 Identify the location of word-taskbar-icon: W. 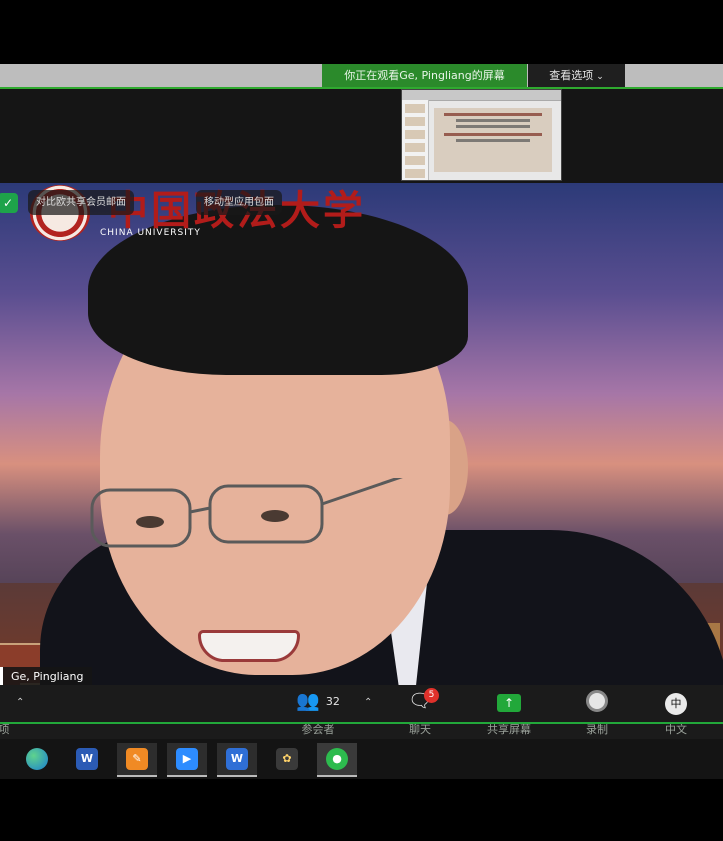
(87, 759).